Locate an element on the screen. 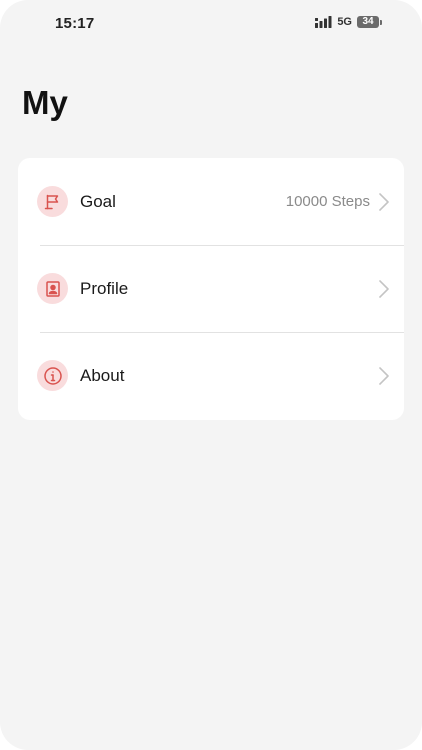 This screenshot has height=750, width=422. battery-level: 34 is located at coordinates (368, 22).